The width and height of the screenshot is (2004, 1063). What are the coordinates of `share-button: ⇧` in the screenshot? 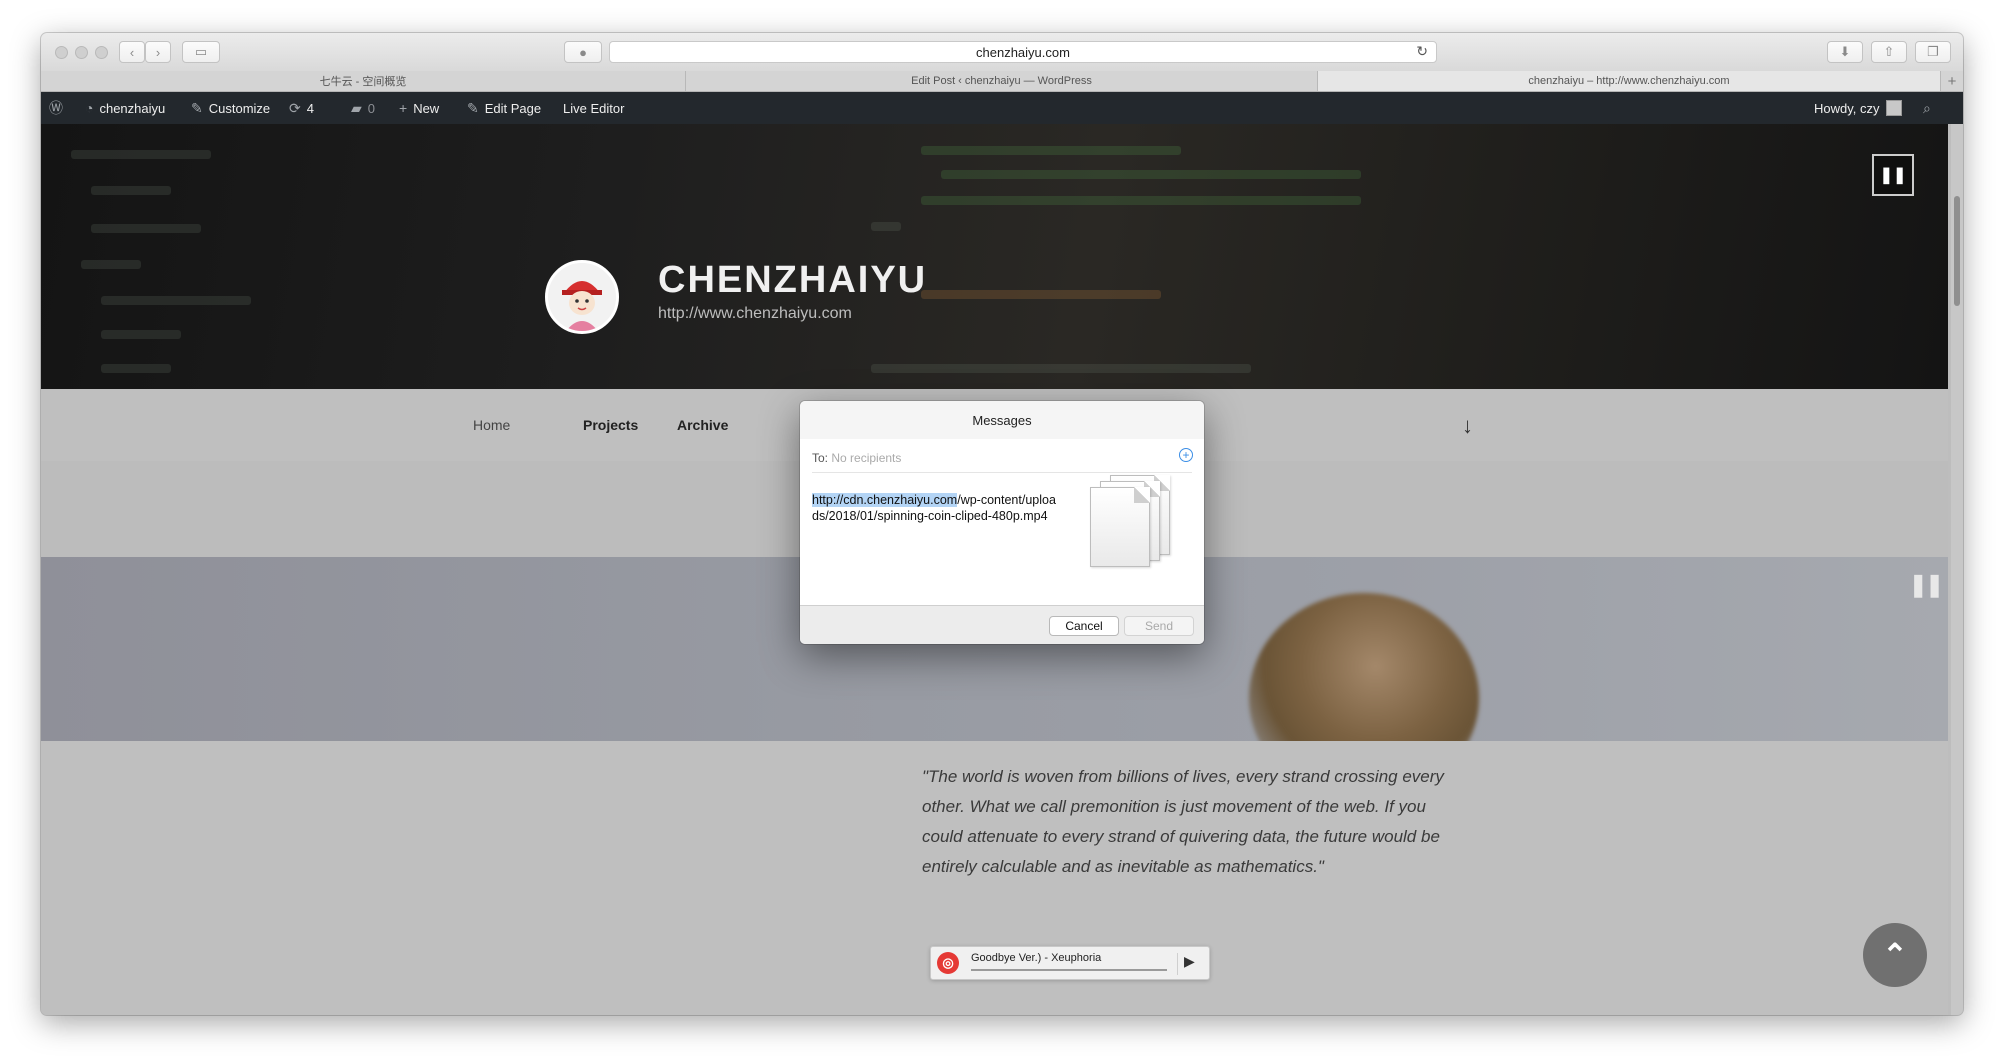 It's located at (1889, 52).